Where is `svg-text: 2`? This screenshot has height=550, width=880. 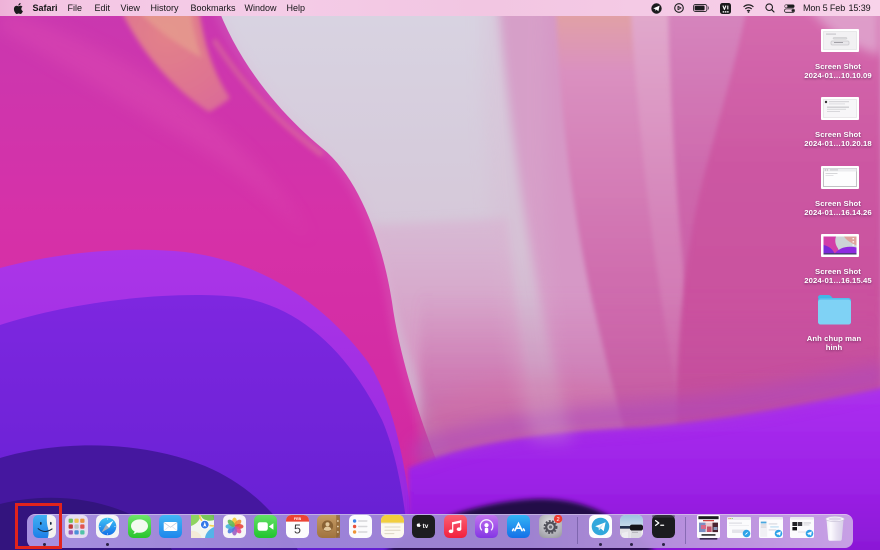
svg-text: 2 is located at coordinates (557, 520).